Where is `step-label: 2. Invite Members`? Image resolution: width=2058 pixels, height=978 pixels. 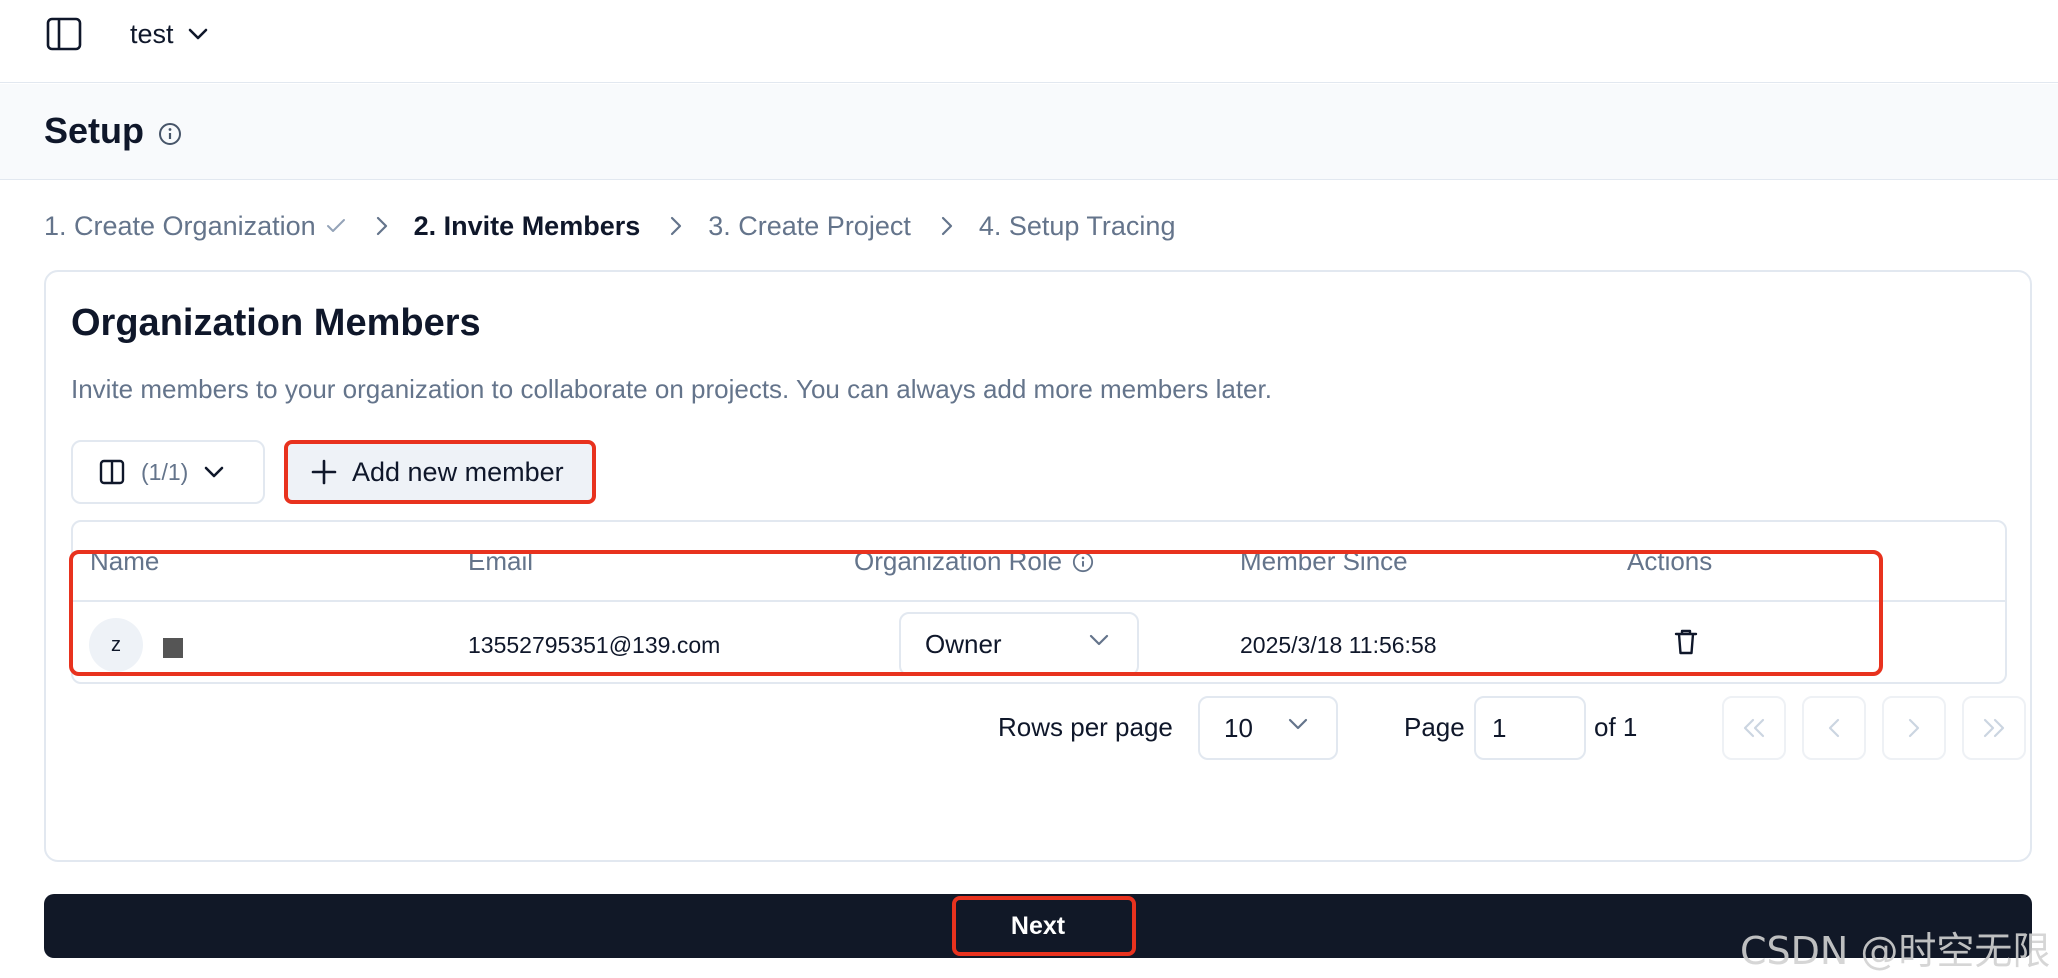
step-label: 2. Invite Members is located at coordinates (527, 225).